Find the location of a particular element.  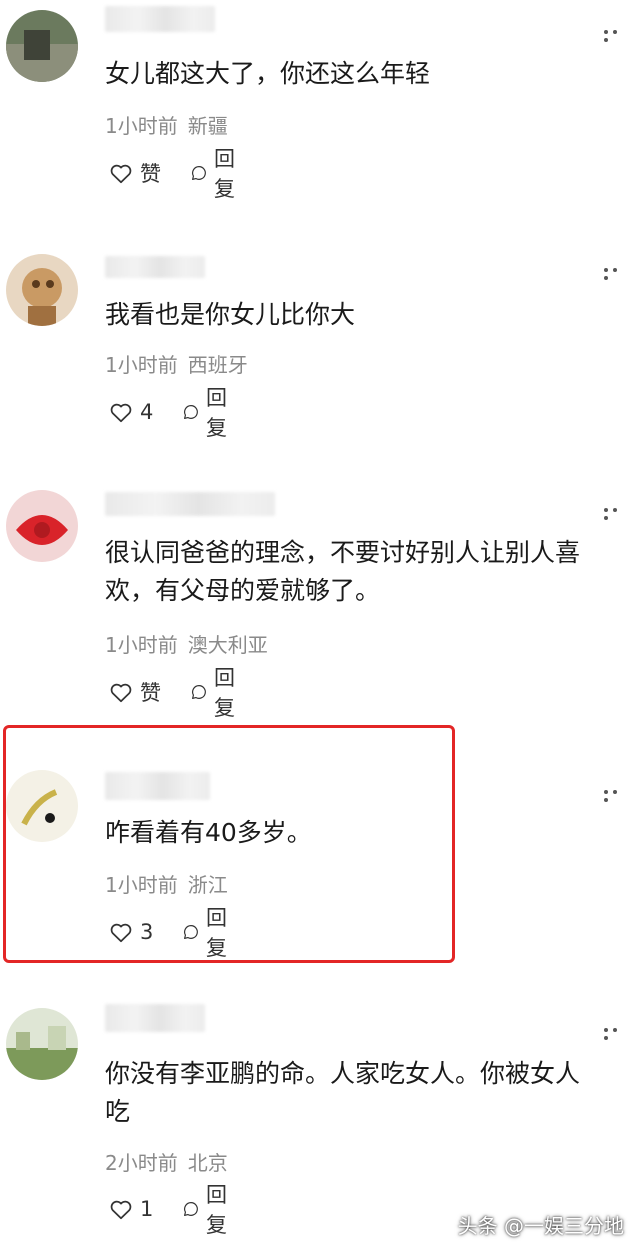

comment-meta: 1小时前 浙江 is located at coordinates (166, 885).